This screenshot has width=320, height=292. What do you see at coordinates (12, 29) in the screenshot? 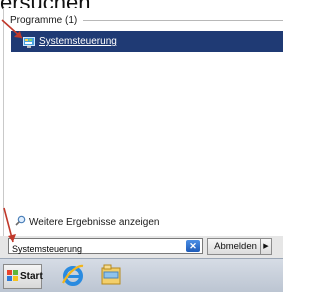
I see `annotation-arrow-top` at bounding box center [12, 29].